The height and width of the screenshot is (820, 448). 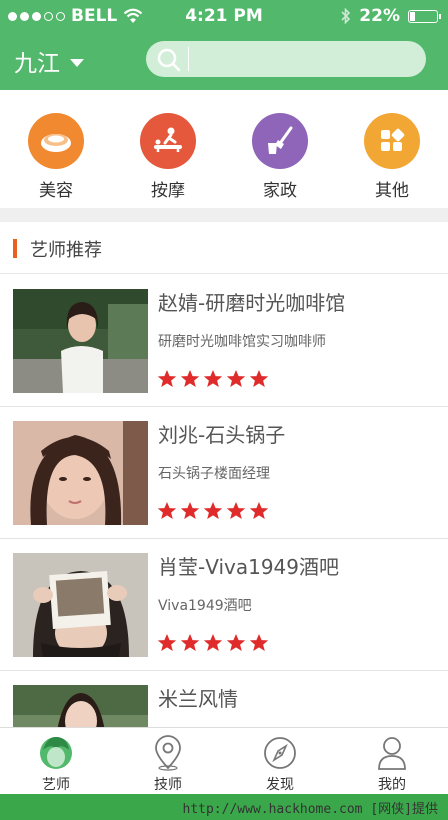 What do you see at coordinates (392, 753) in the screenshot?
I see `user-icon` at bounding box center [392, 753].